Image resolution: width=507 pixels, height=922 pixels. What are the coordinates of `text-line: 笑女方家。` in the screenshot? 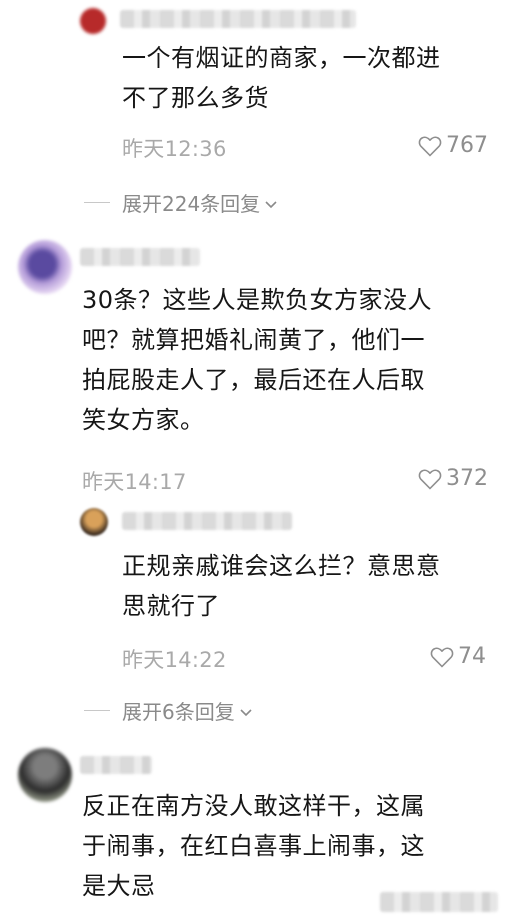 It's located at (143, 420).